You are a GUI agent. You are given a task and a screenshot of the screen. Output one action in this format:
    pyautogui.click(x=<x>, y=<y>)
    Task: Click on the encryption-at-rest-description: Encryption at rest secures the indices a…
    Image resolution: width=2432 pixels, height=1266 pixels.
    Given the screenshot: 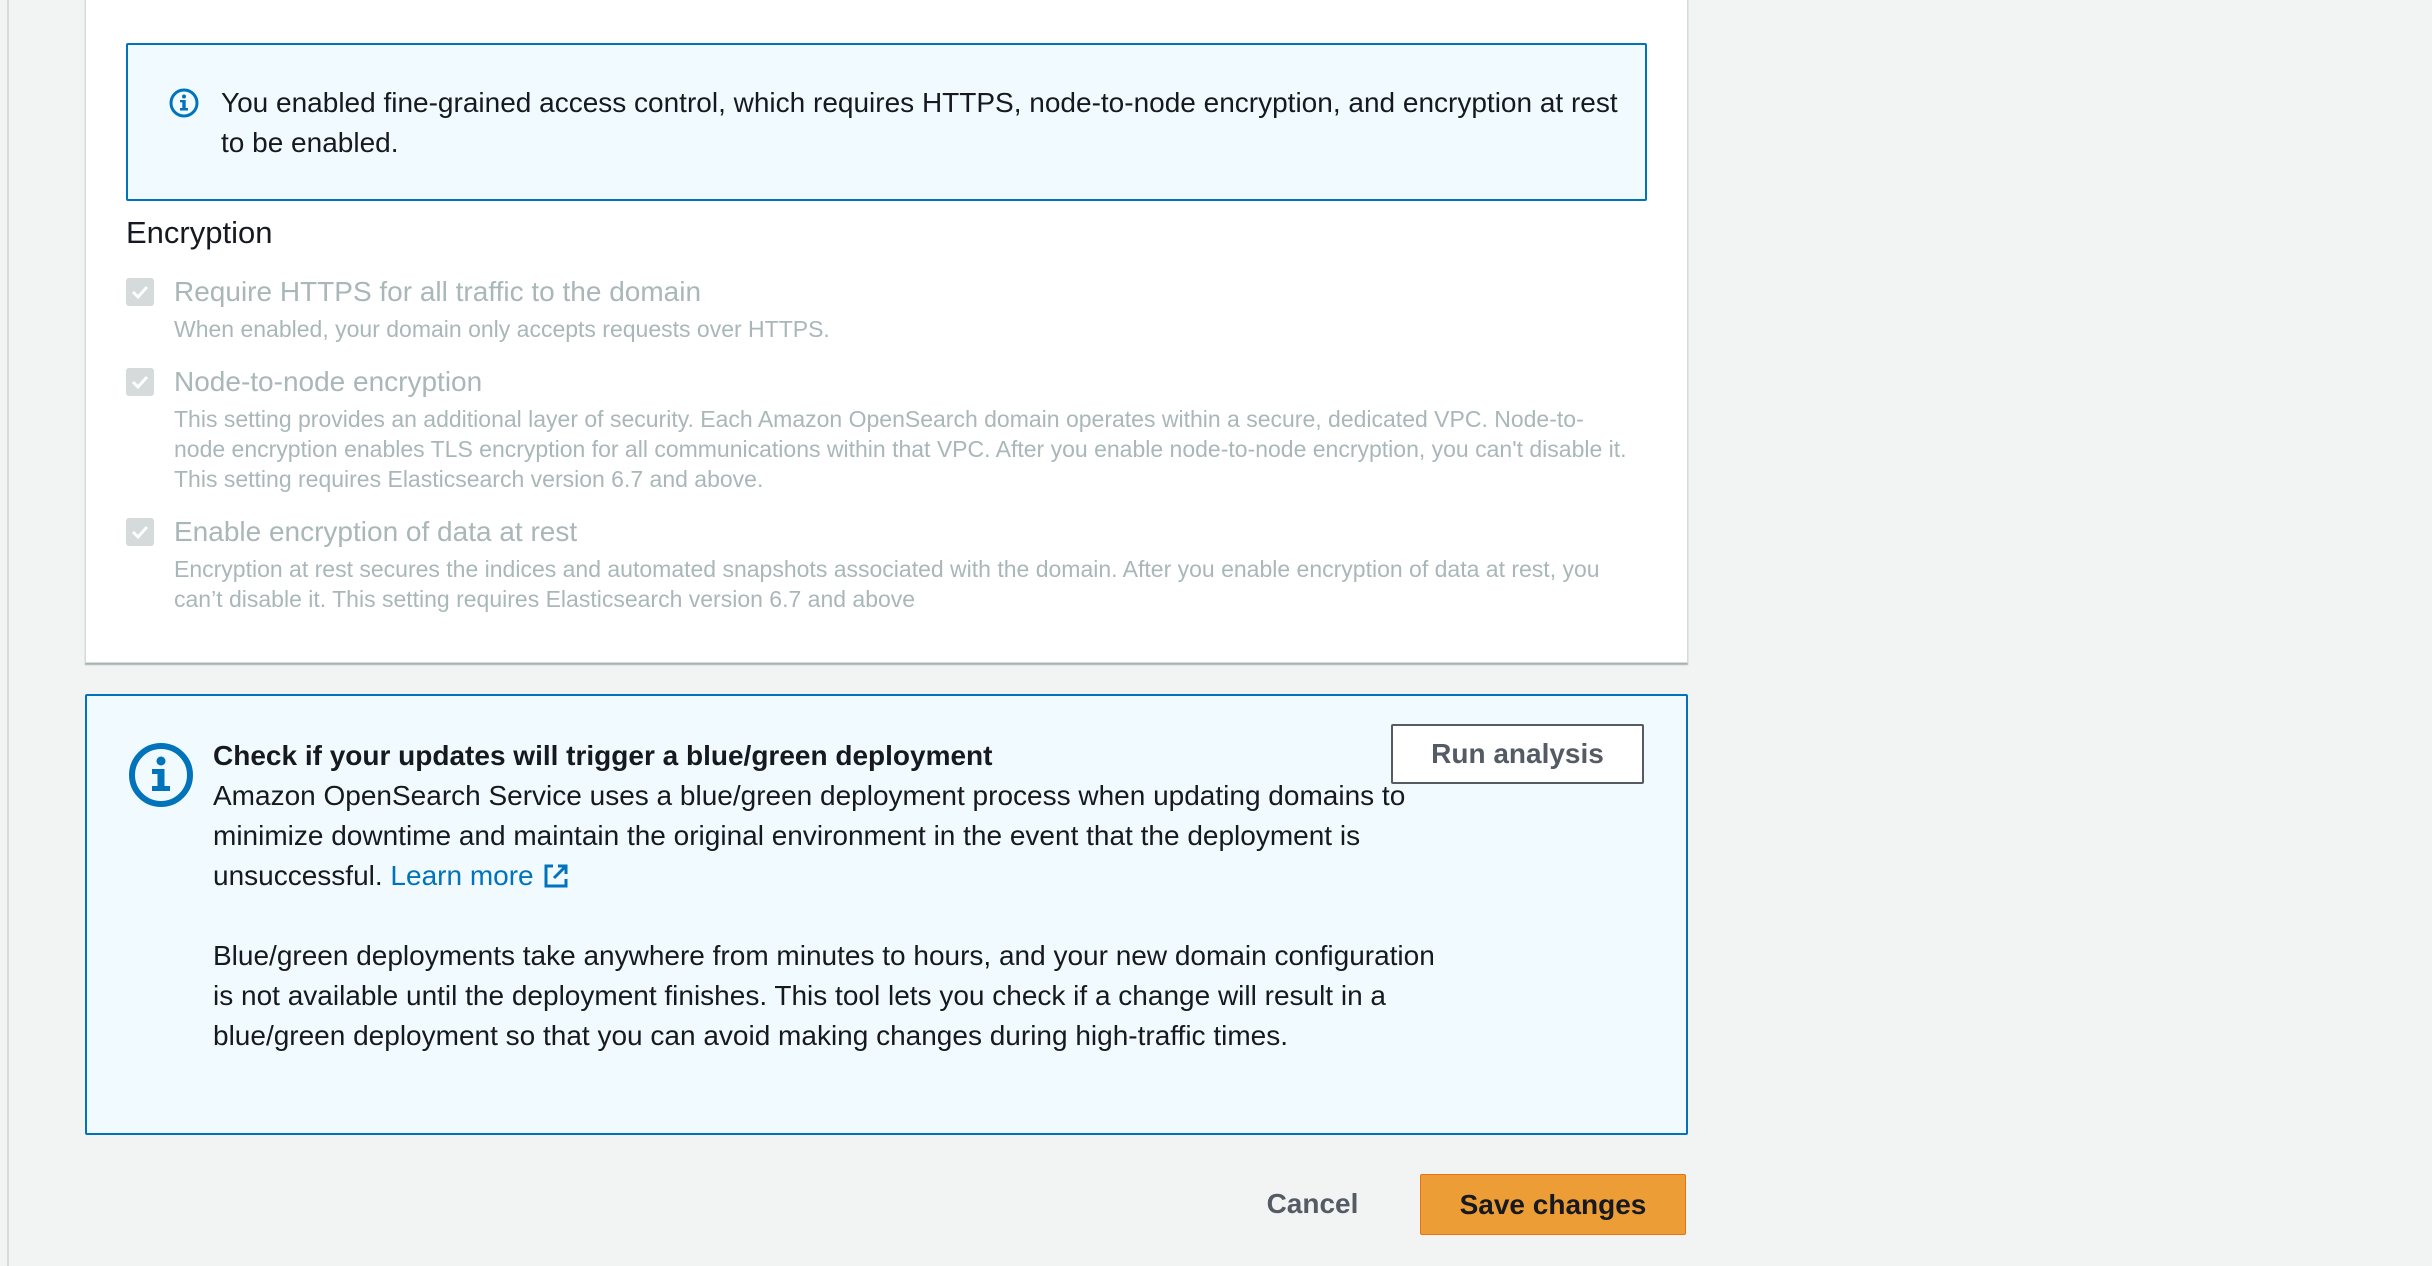 What is the action you would take?
    pyautogui.click(x=887, y=584)
    